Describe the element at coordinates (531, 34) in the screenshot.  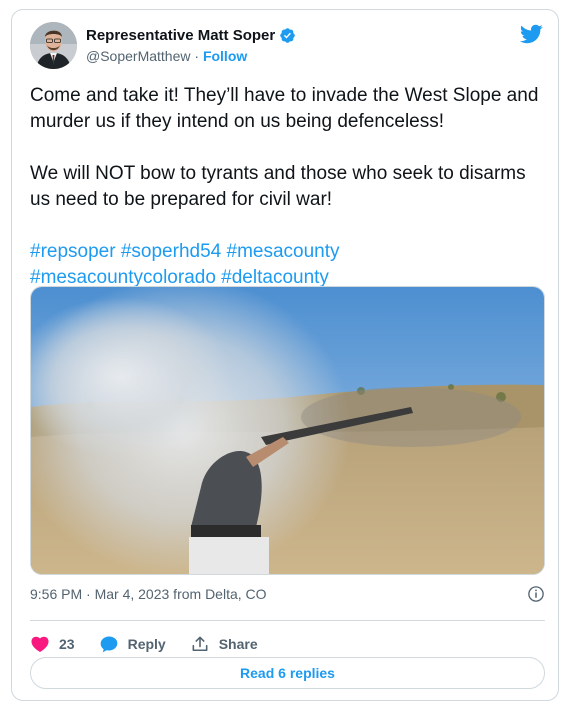
I see `twitter-bird-icon` at that location.